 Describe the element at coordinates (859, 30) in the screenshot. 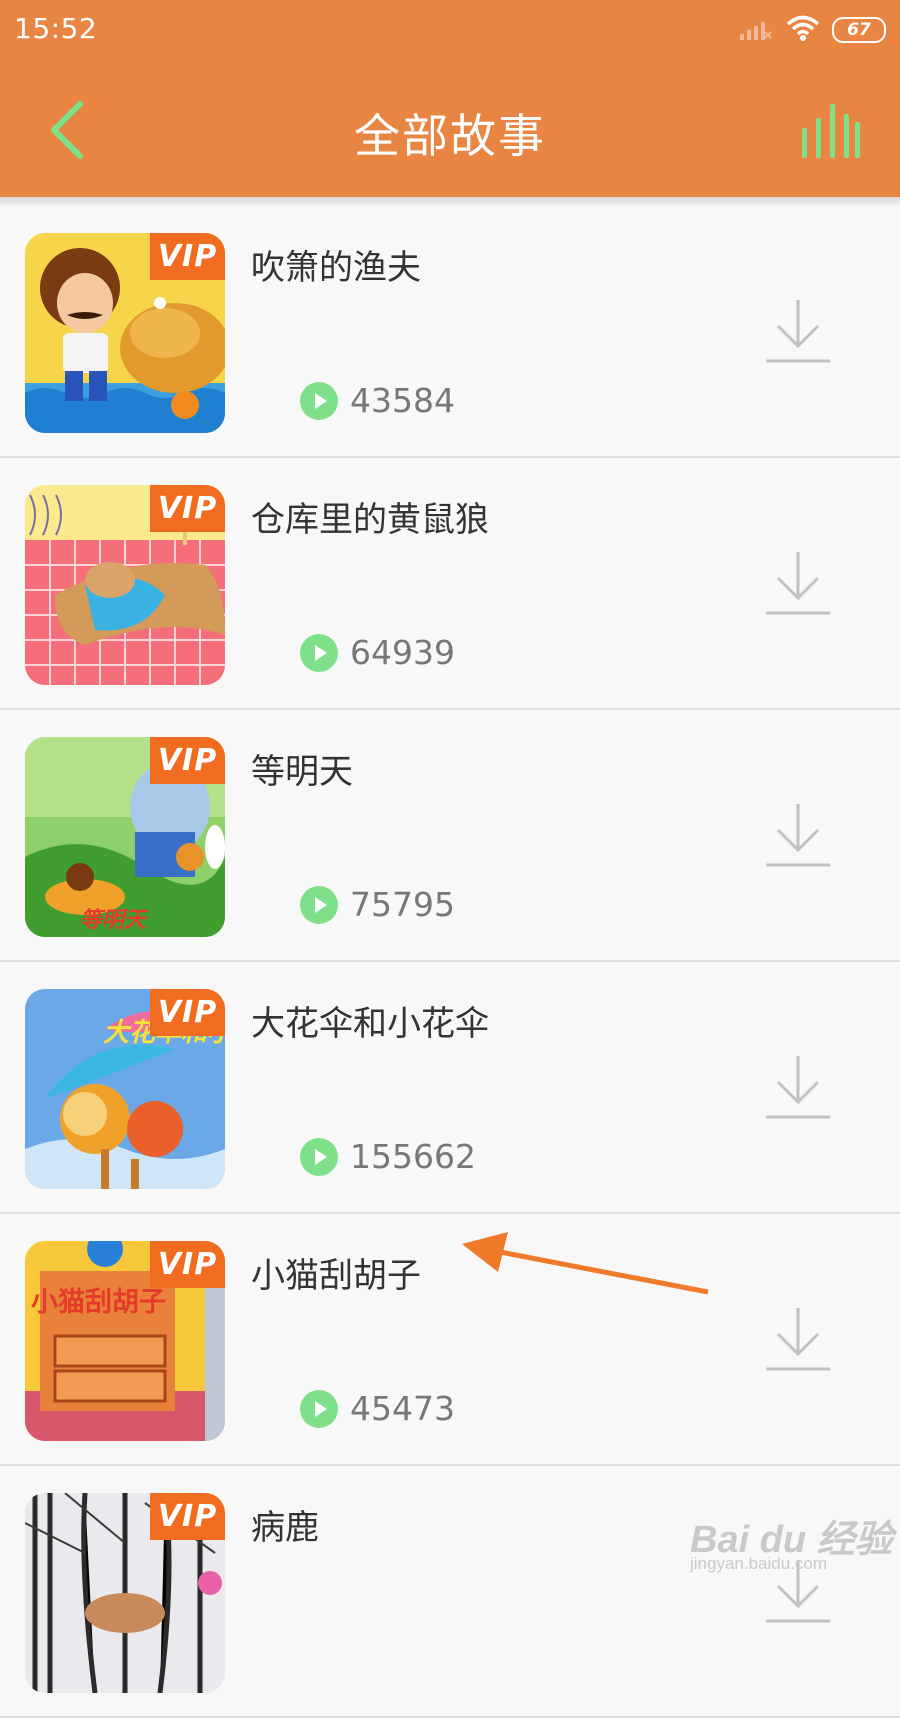

I see `battery-indicator: 67` at that location.